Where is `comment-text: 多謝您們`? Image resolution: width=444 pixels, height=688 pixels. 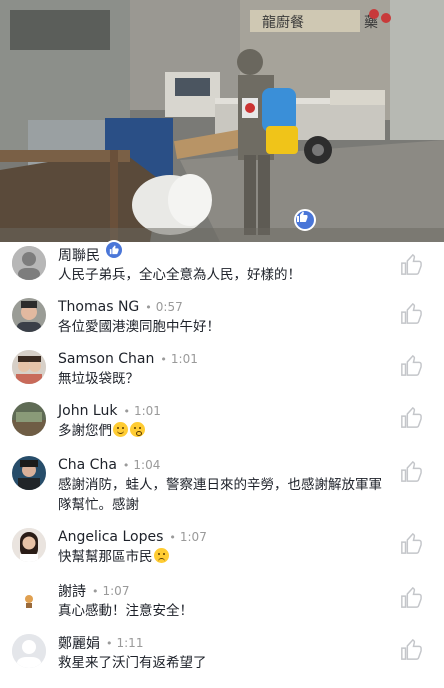
comment-text: 多謝您們 is located at coordinates (208, 431).